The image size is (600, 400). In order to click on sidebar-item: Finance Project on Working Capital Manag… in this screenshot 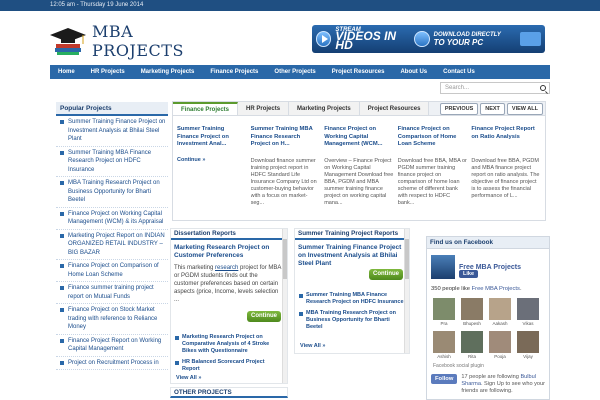, I will do `click(112, 219)`.